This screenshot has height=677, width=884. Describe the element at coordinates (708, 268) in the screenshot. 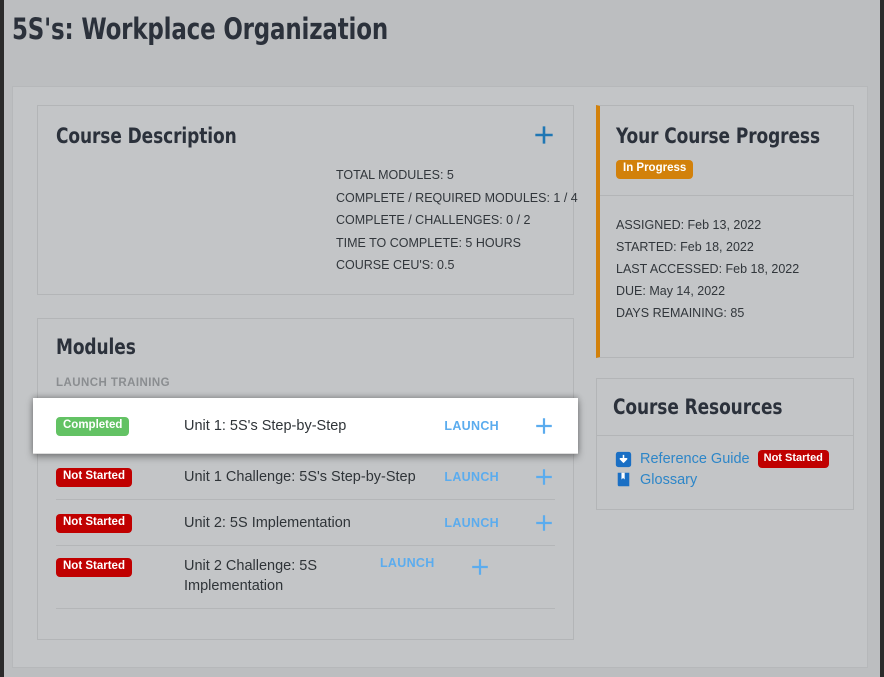

I see `progress-last-accessed: LAST ACCESSED: Feb 18, 2022` at that location.